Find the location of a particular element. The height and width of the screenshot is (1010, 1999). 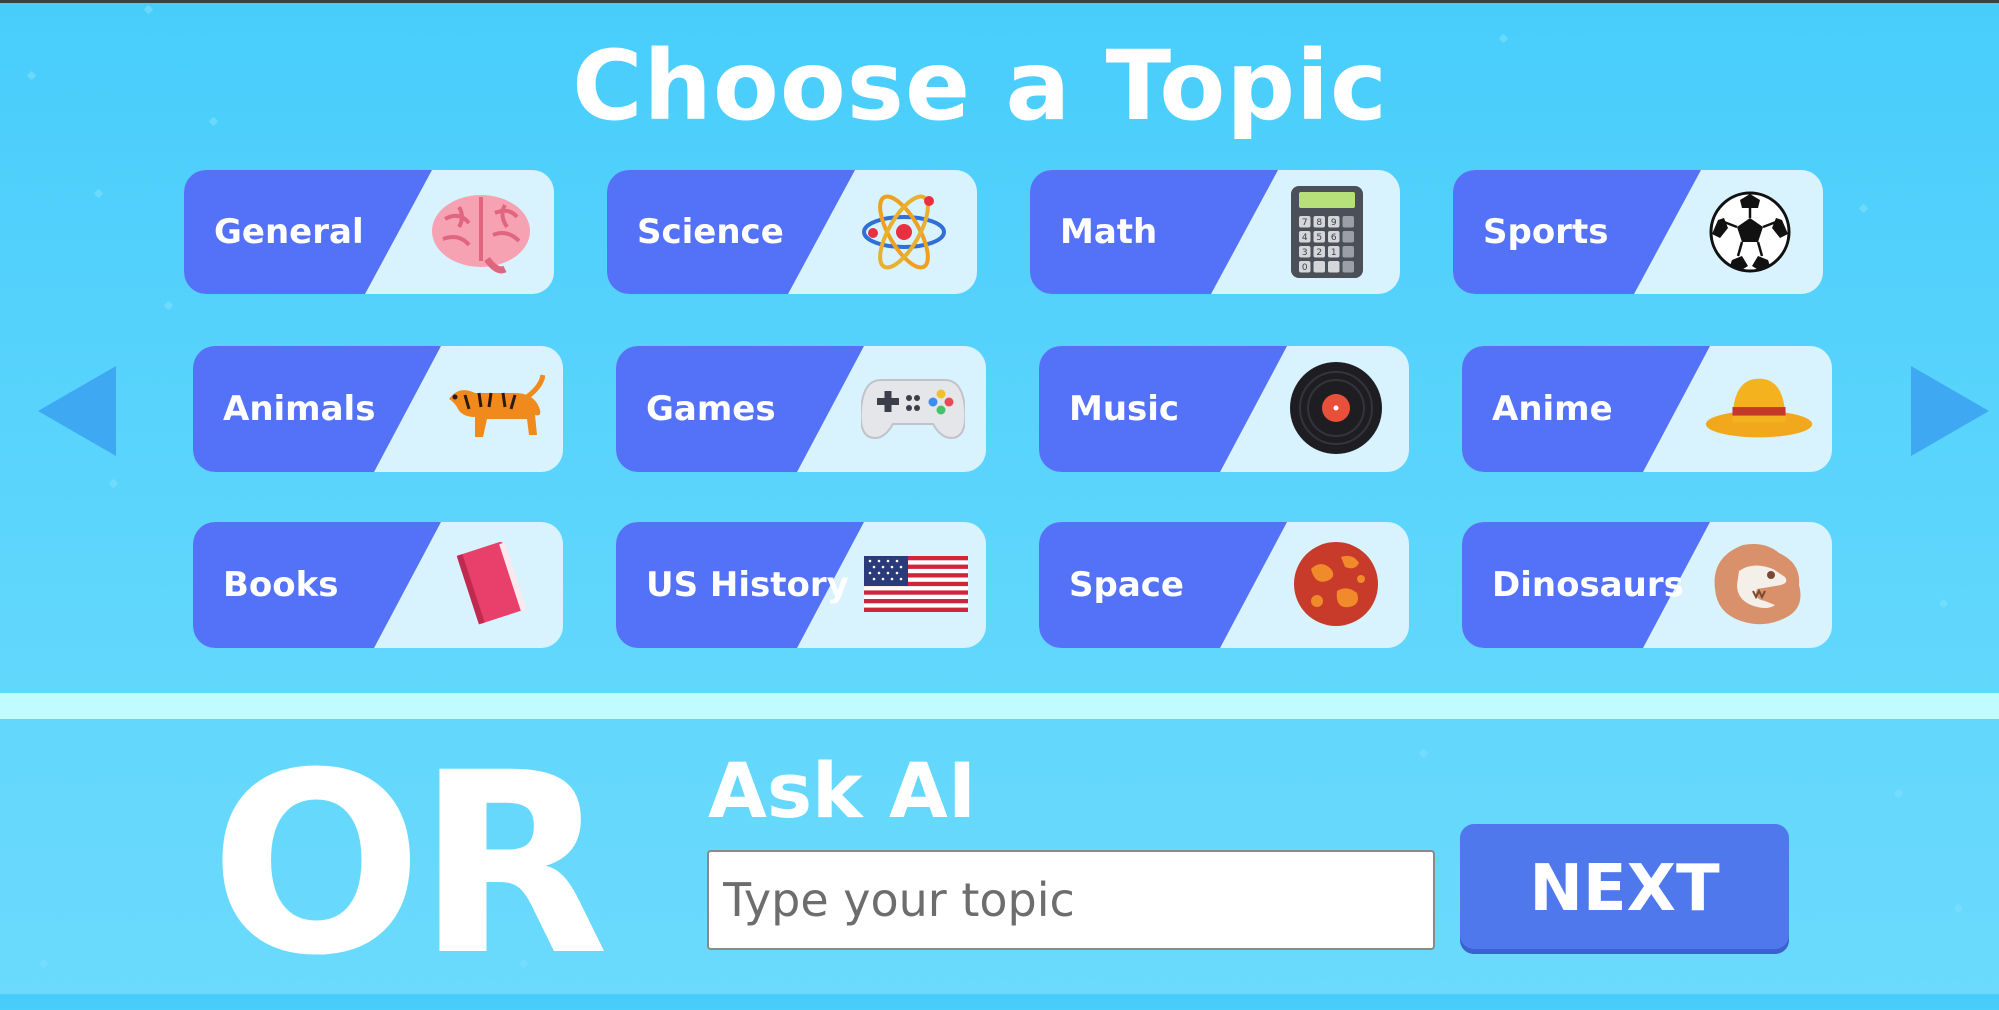

page-title: Choose a Topic is located at coordinates (980, 86).